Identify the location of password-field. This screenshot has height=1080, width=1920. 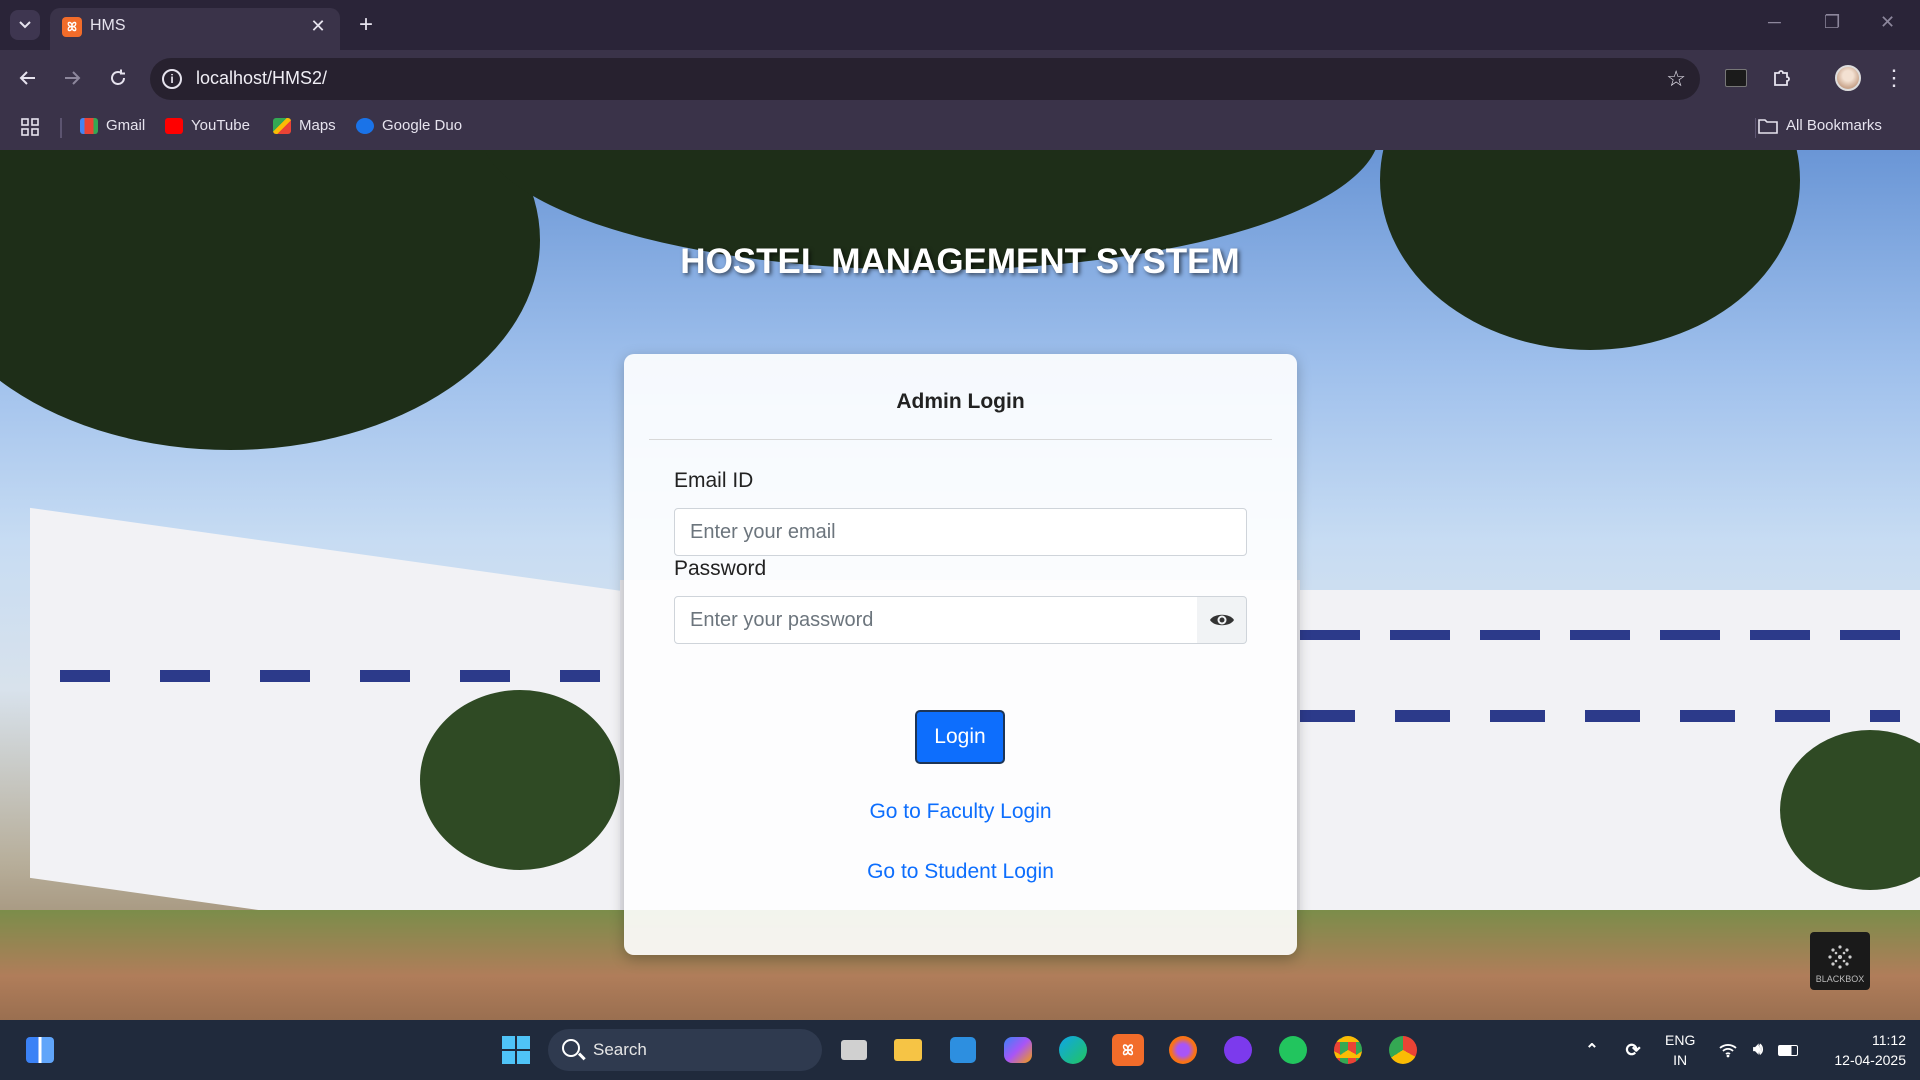
(936, 620).